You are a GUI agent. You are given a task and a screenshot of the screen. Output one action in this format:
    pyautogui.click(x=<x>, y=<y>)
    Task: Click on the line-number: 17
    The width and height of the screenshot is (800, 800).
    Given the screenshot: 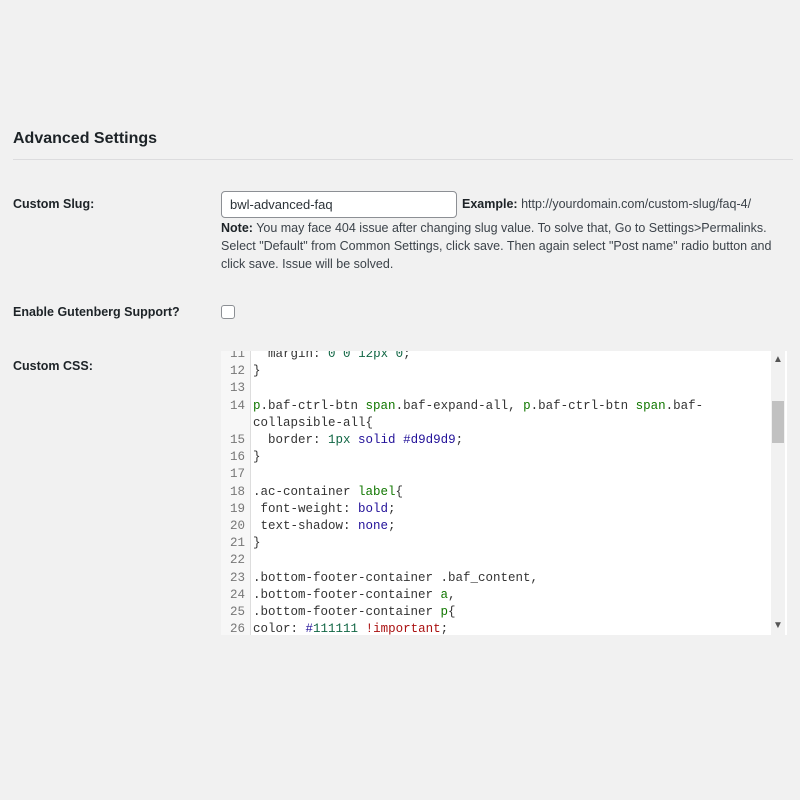 What is the action you would take?
    pyautogui.click(x=237, y=474)
    